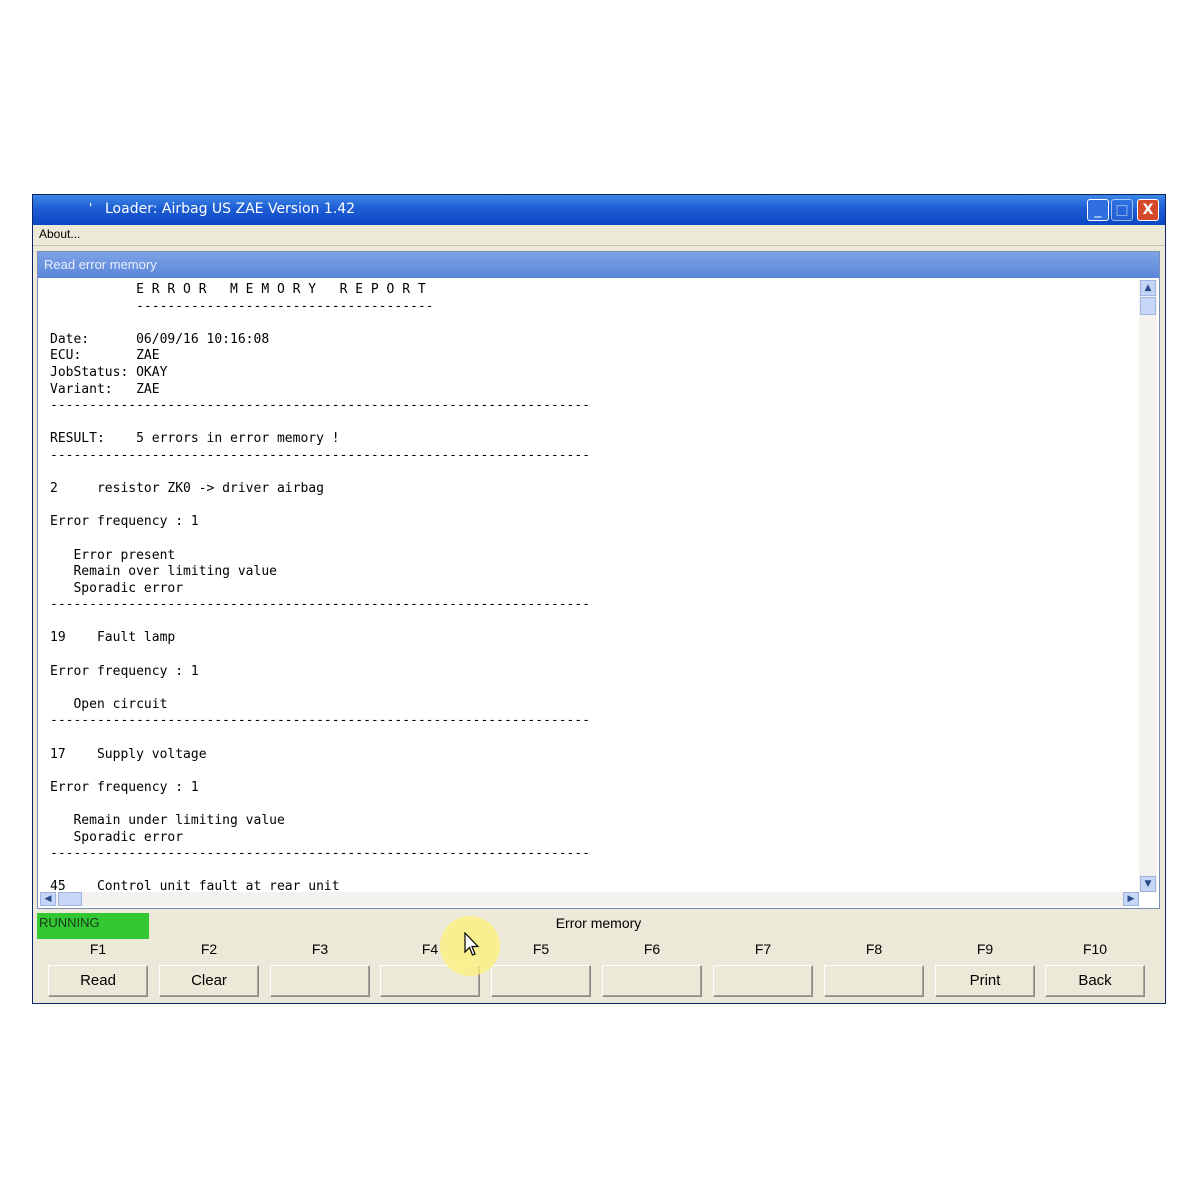 This screenshot has height=1200, width=1200. I want to click on fkey-f5: F5, so click(541, 970).